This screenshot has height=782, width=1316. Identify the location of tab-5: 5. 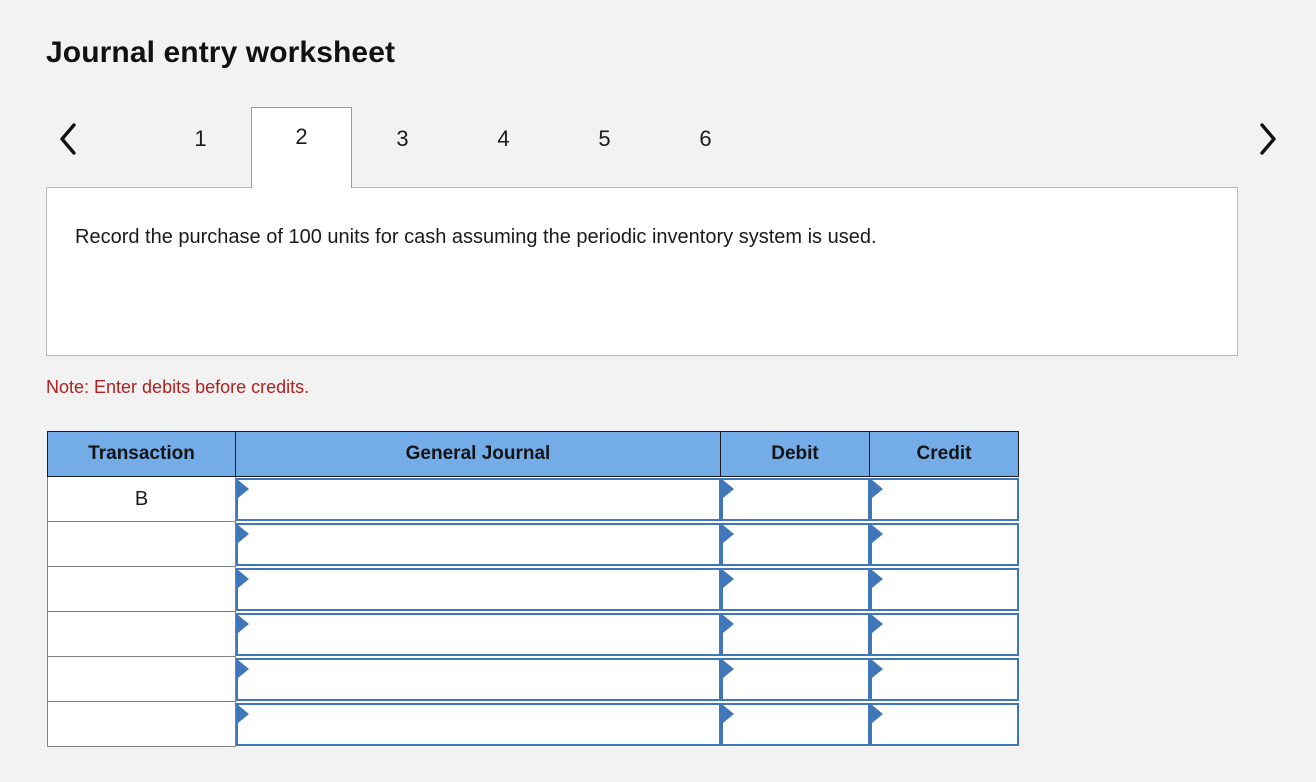
(604, 139).